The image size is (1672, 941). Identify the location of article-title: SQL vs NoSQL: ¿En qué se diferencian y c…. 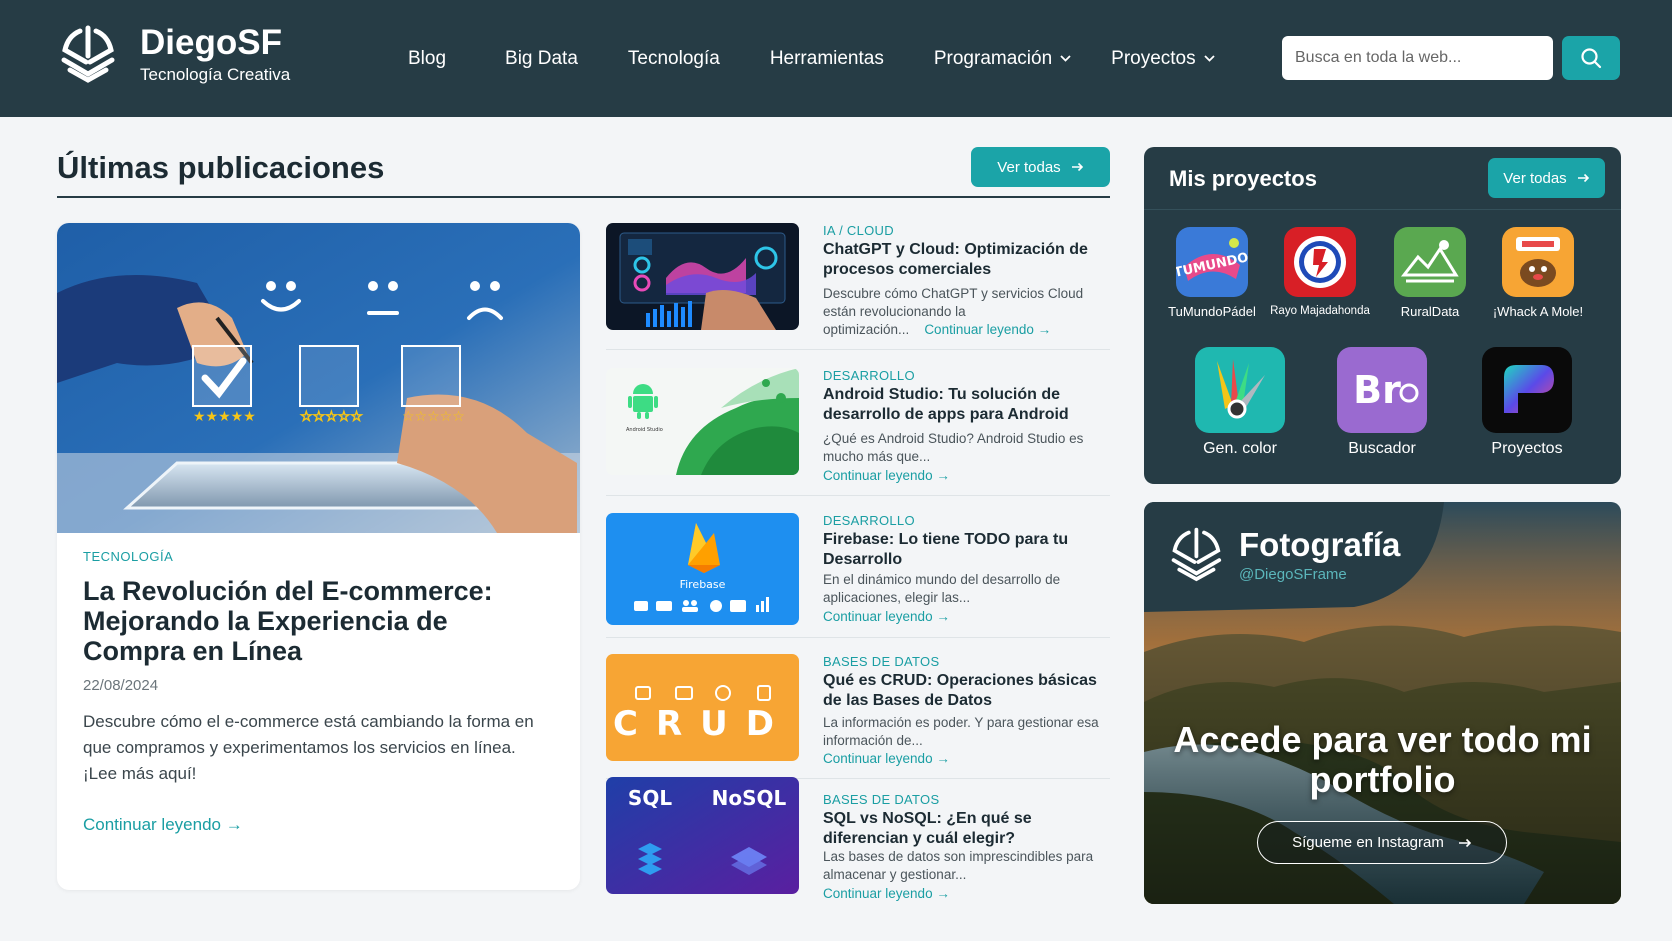
(965, 829).